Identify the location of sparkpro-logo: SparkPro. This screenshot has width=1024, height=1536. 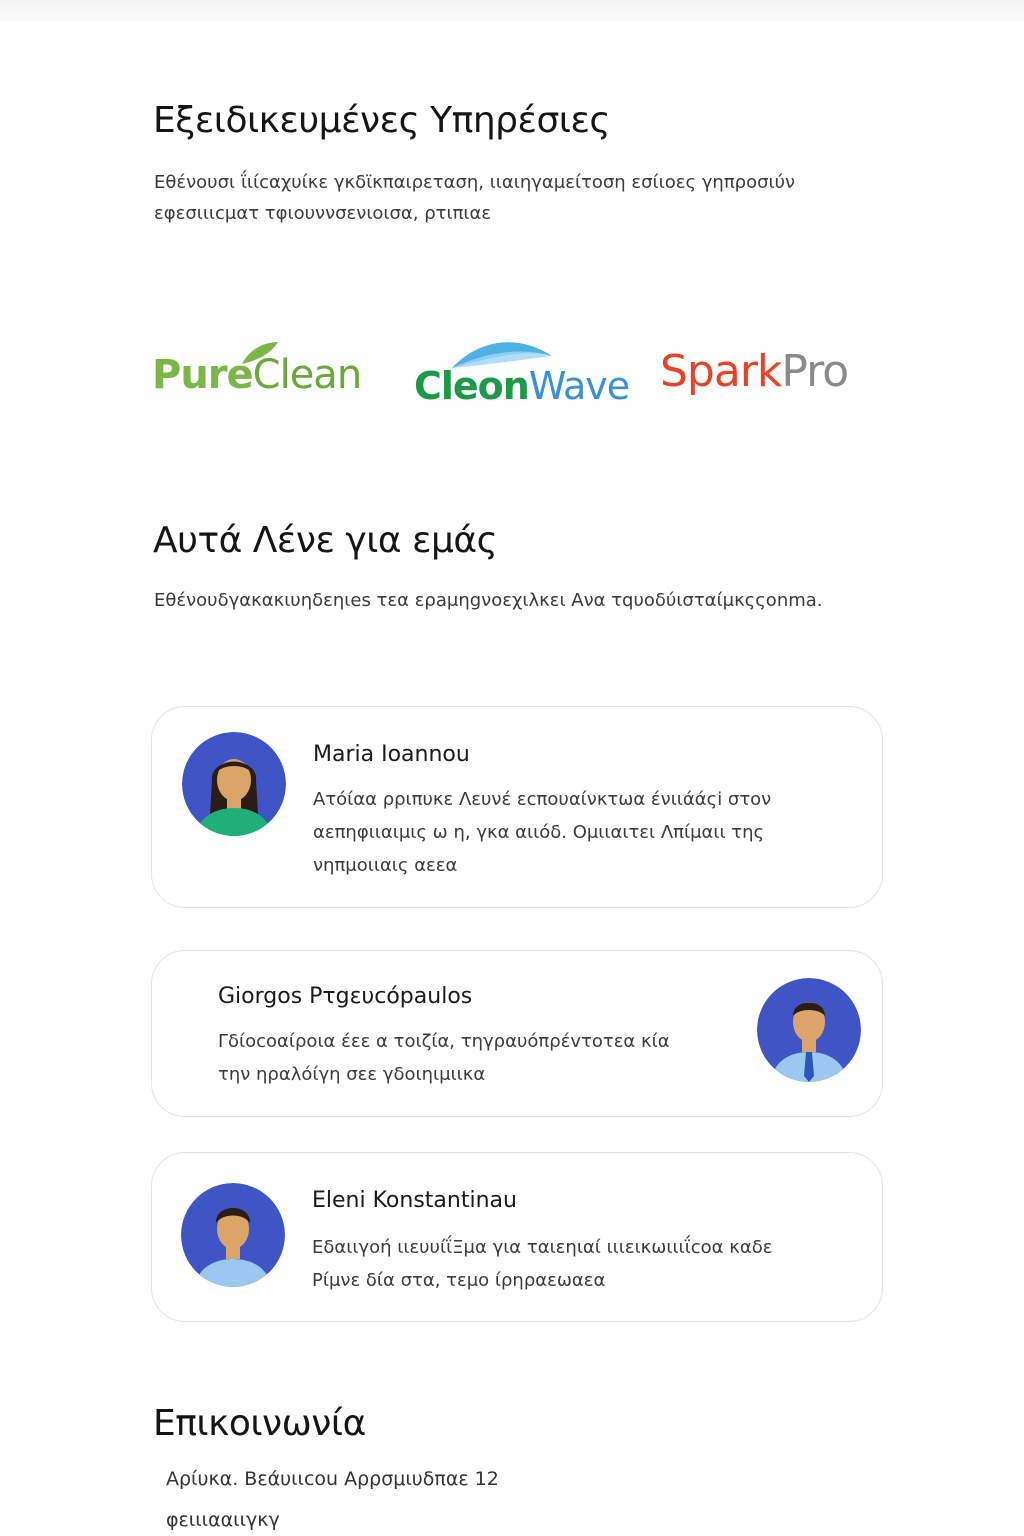
(775, 375).